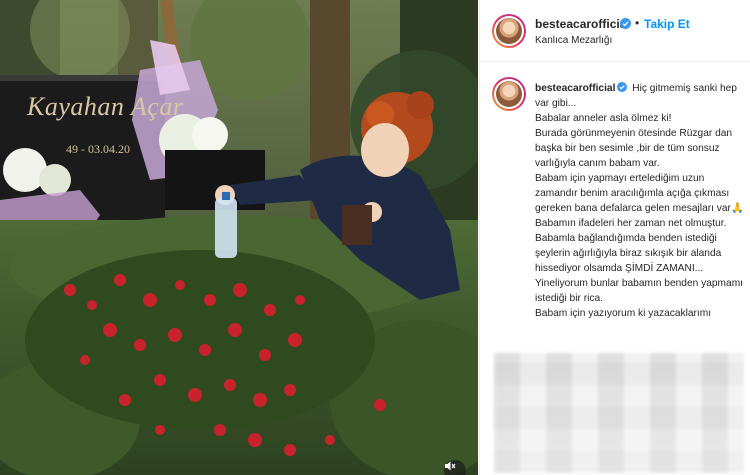 This screenshot has height=475, width=750. Describe the element at coordinates (105, 106) in the screenshot. I see `headstone-name: Kayahan Açar` at that location.